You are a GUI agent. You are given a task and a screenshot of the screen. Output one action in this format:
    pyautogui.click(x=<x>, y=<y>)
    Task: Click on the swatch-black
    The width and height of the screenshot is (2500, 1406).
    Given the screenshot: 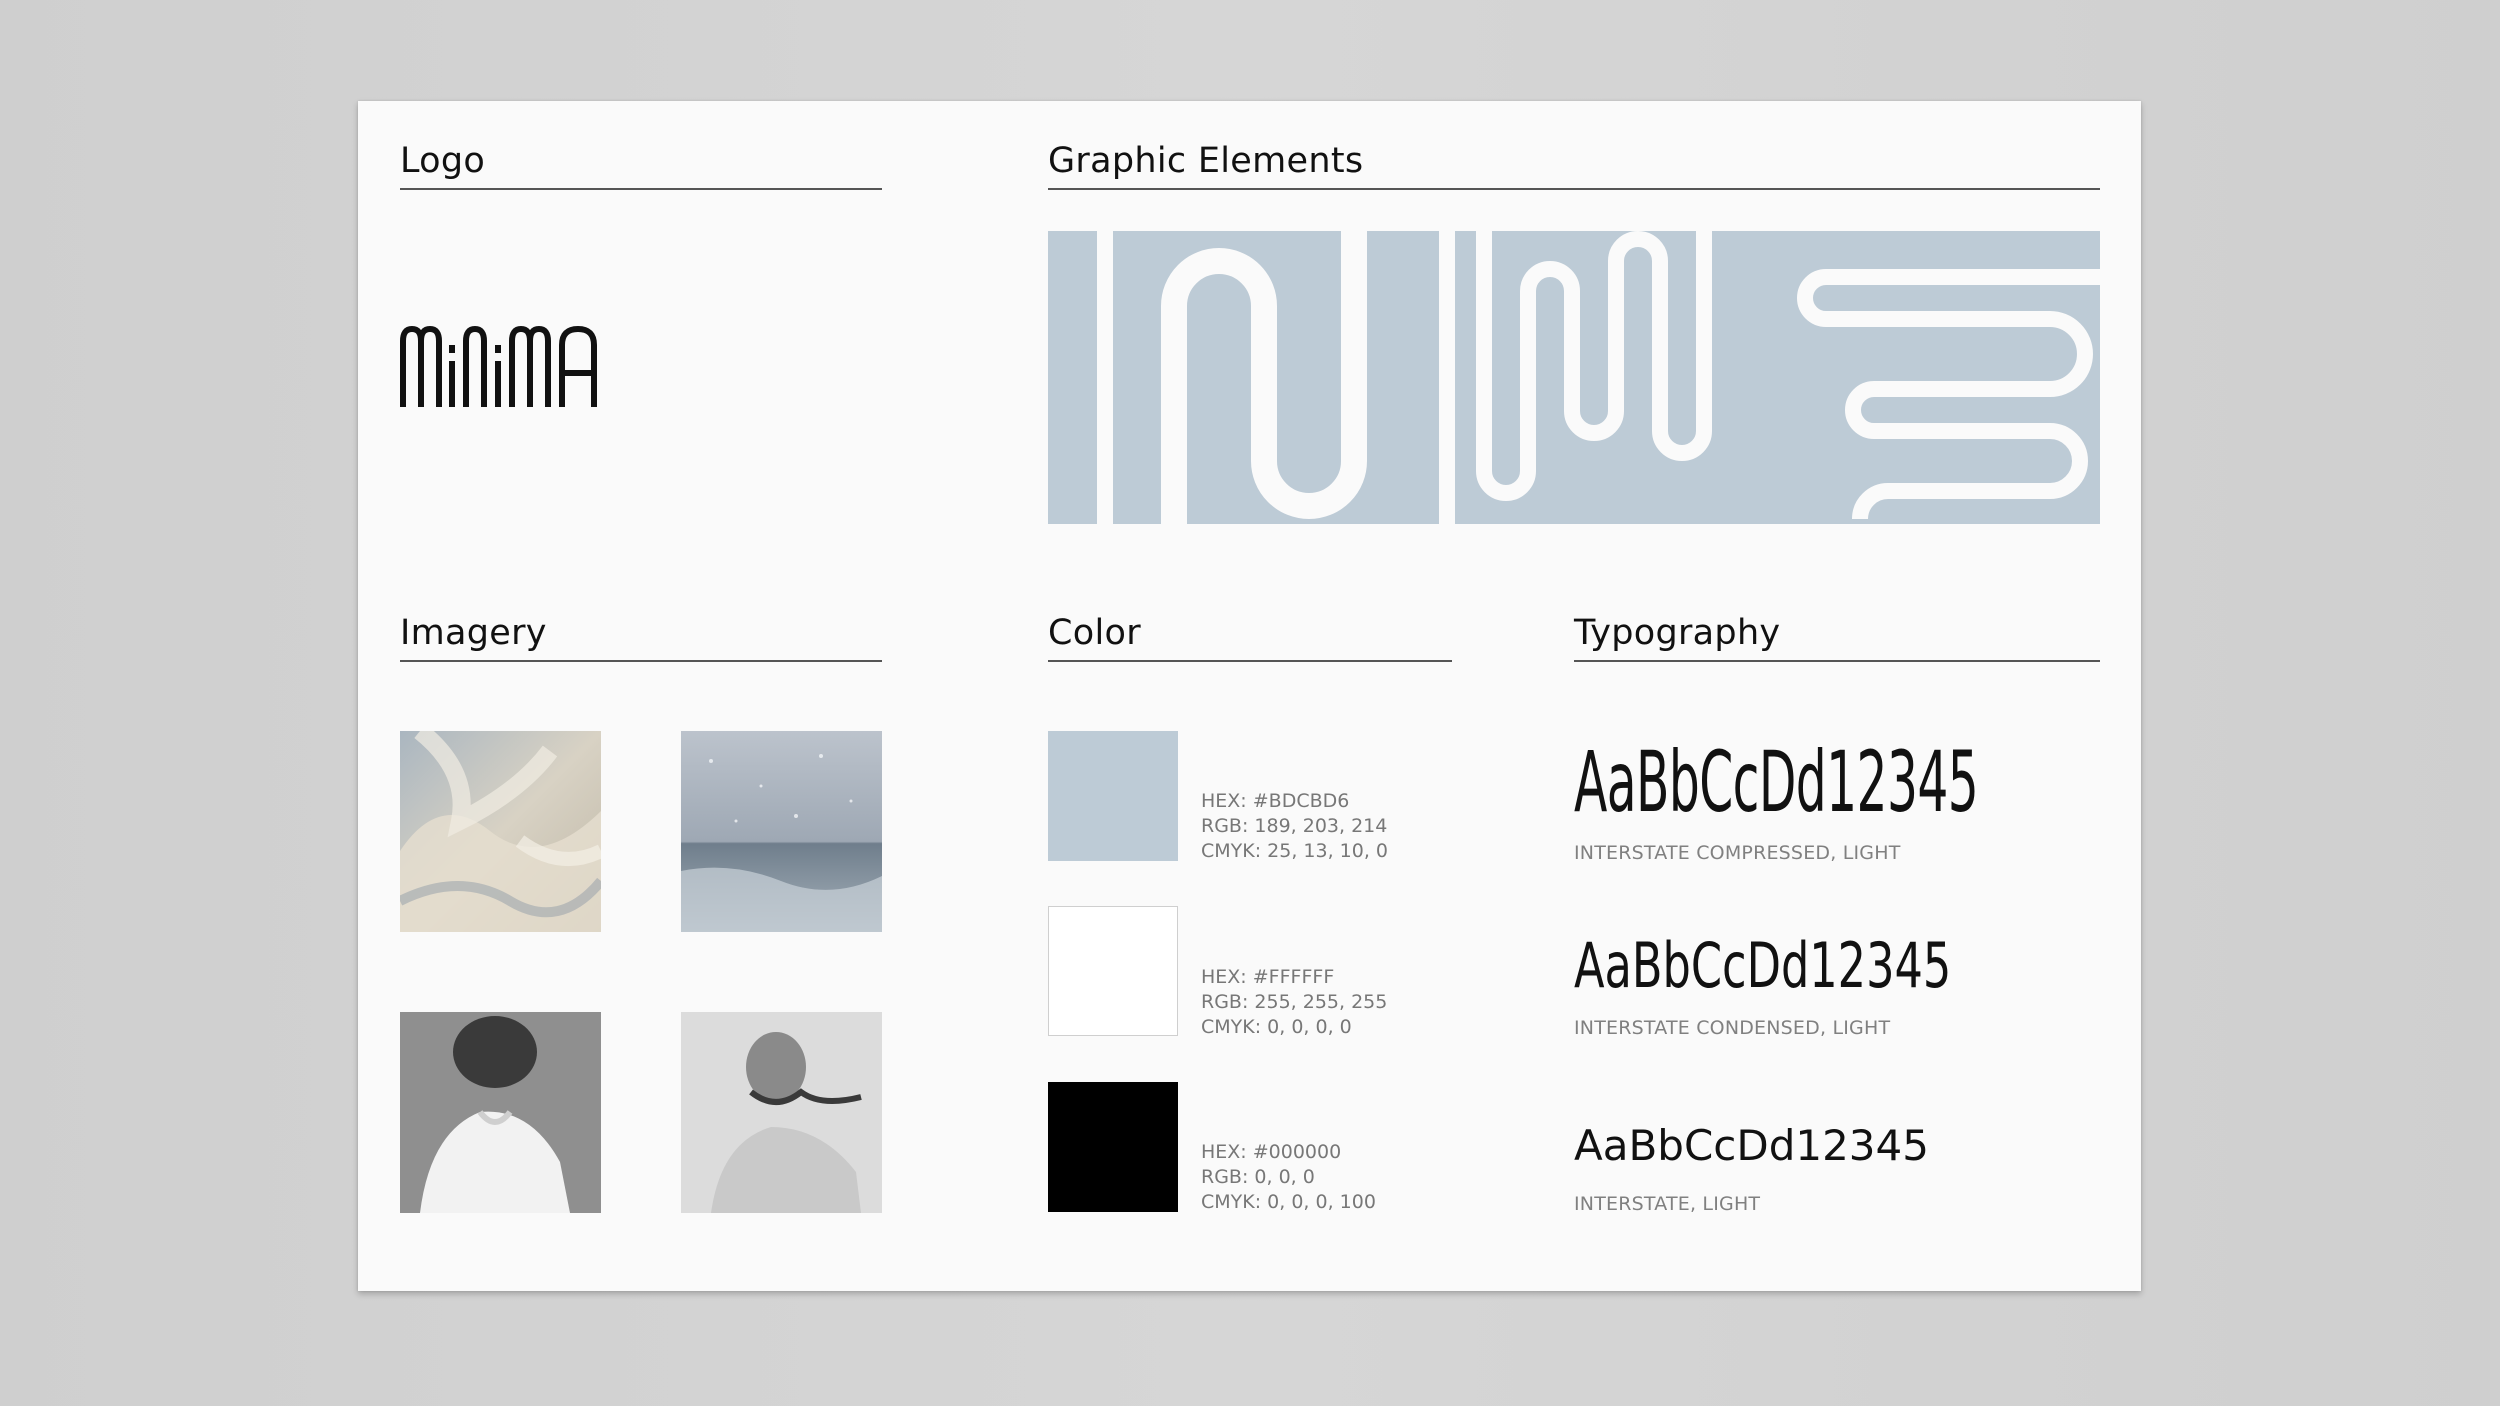 What is the action you would take?
    pyautogui.click(x=1113, y=1147)
    